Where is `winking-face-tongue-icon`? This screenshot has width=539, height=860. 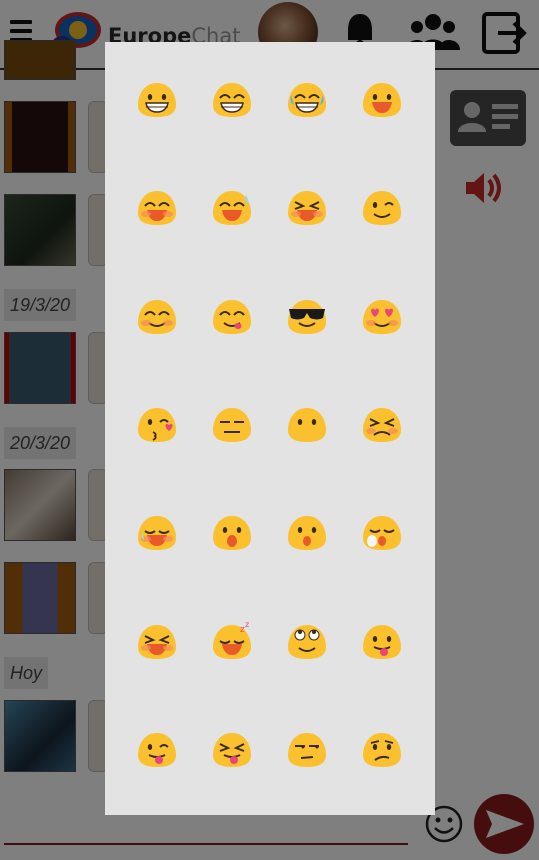
winking-face-tongue-icon is located at coordinates (157, 749).